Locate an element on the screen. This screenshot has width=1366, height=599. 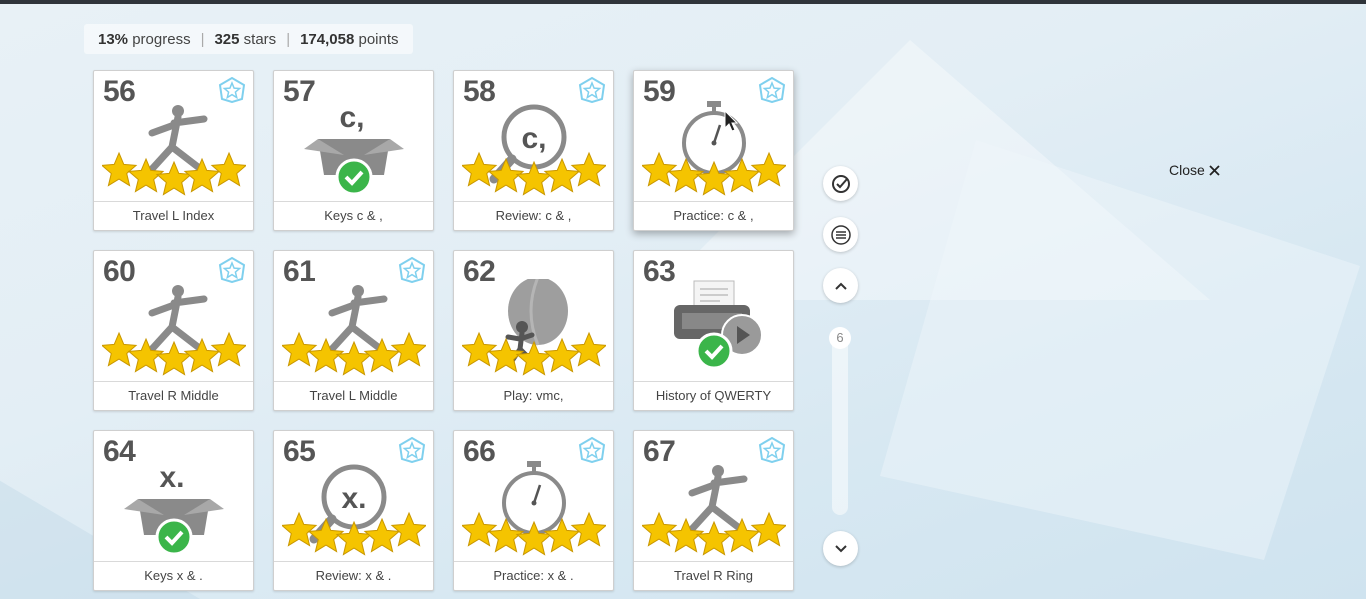
points-value: 174,058 is located at coordinates (327, 39).